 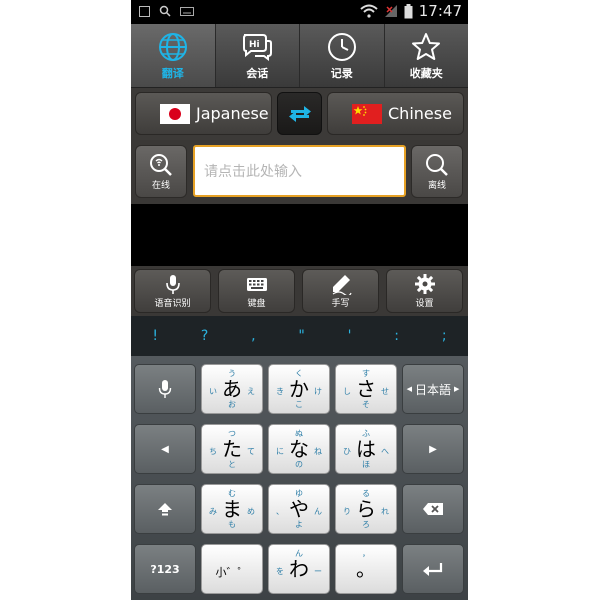 I want to click on language-switch-key: ◀ 日本語 ▶, so click(x=433, y=389).